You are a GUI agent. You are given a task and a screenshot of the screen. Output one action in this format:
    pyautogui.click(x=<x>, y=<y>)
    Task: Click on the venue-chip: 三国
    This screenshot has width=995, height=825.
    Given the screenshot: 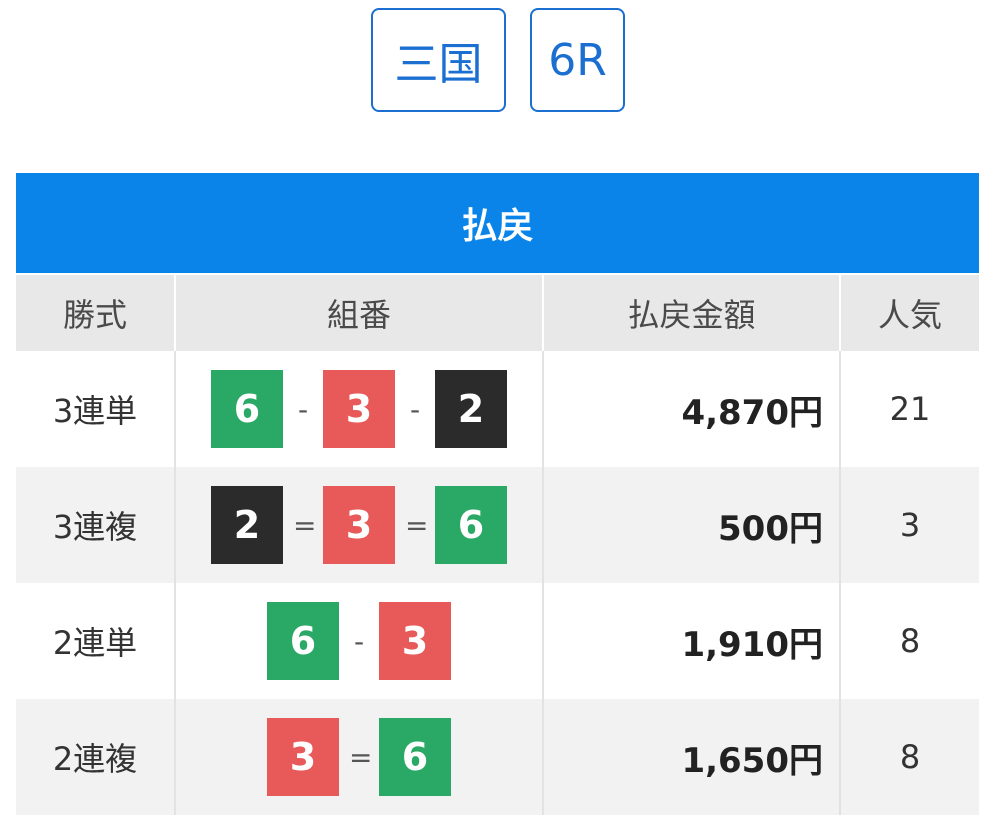 What is the action you would take?
    pyautogui.click(x=438, y=60)
    